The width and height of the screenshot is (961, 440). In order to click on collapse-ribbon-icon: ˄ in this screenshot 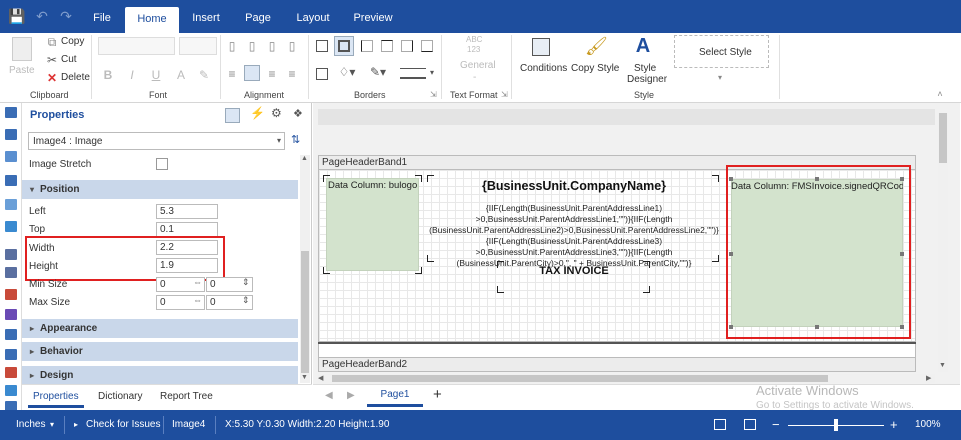, I will do `click(940, 94)`.